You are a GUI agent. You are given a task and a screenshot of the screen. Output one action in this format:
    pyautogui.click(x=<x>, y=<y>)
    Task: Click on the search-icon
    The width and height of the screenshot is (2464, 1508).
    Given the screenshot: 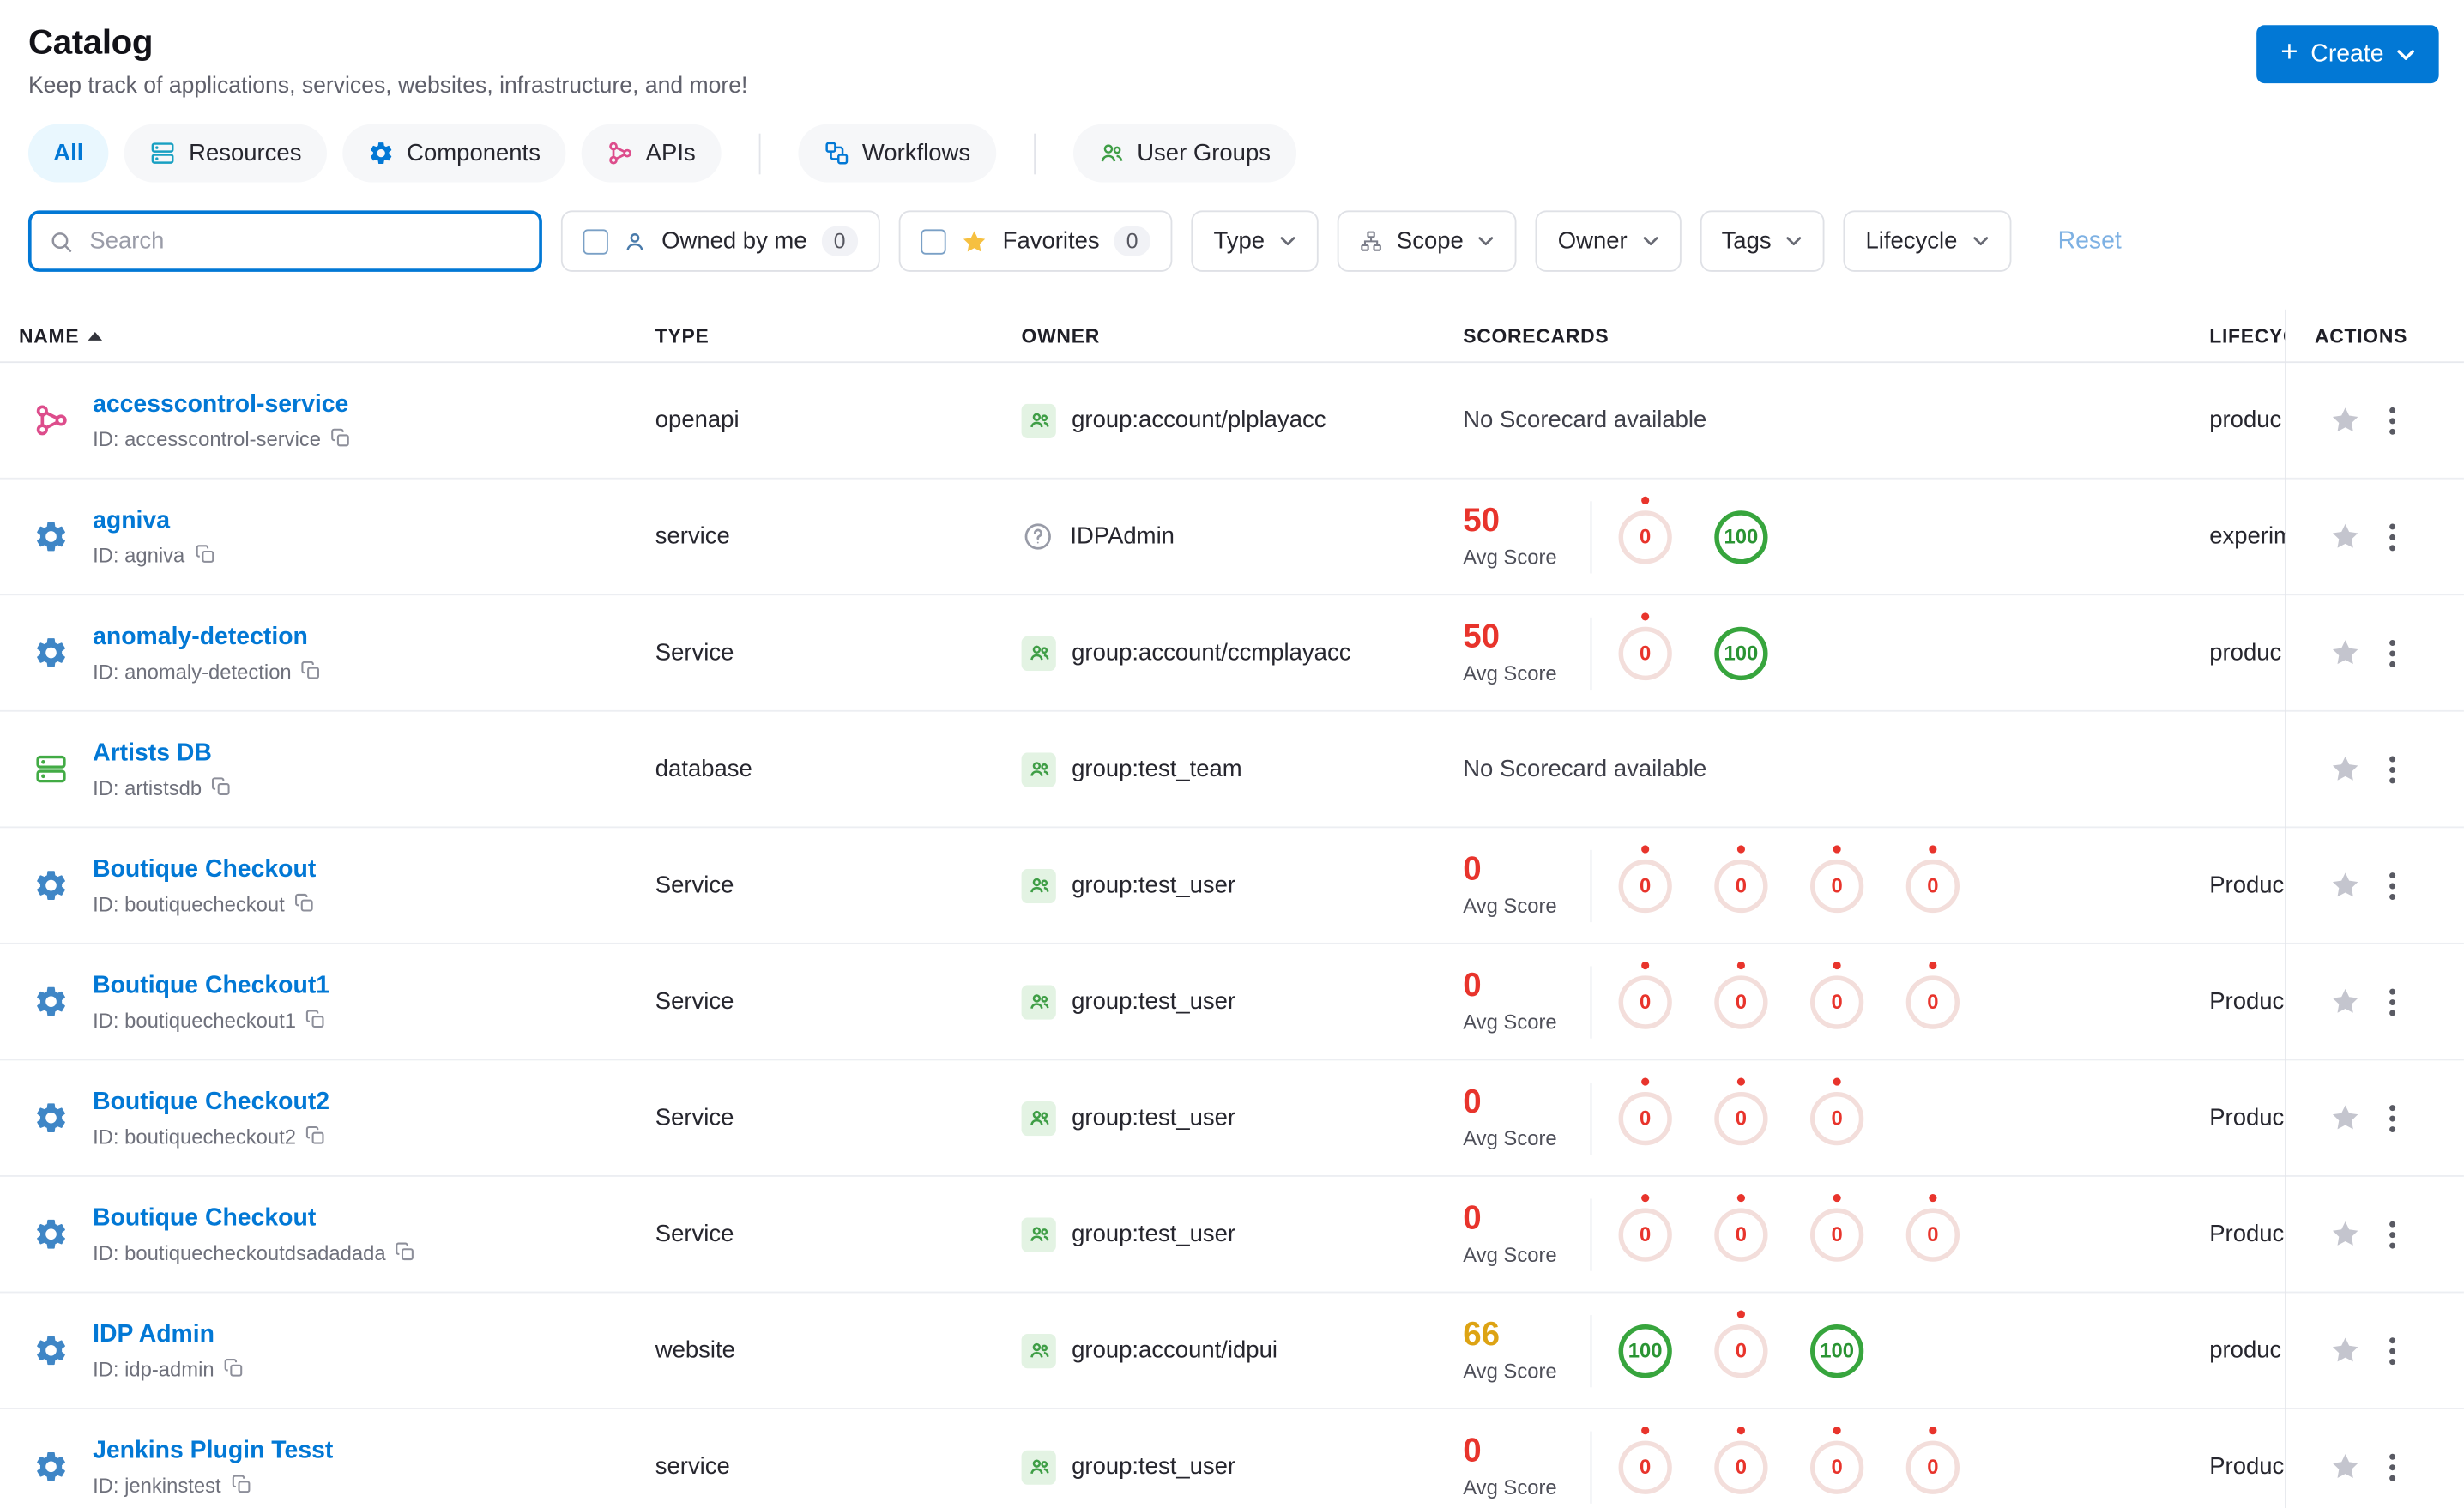 What is the action you would take?
    pyautogui.click(x=61, y=240)
    